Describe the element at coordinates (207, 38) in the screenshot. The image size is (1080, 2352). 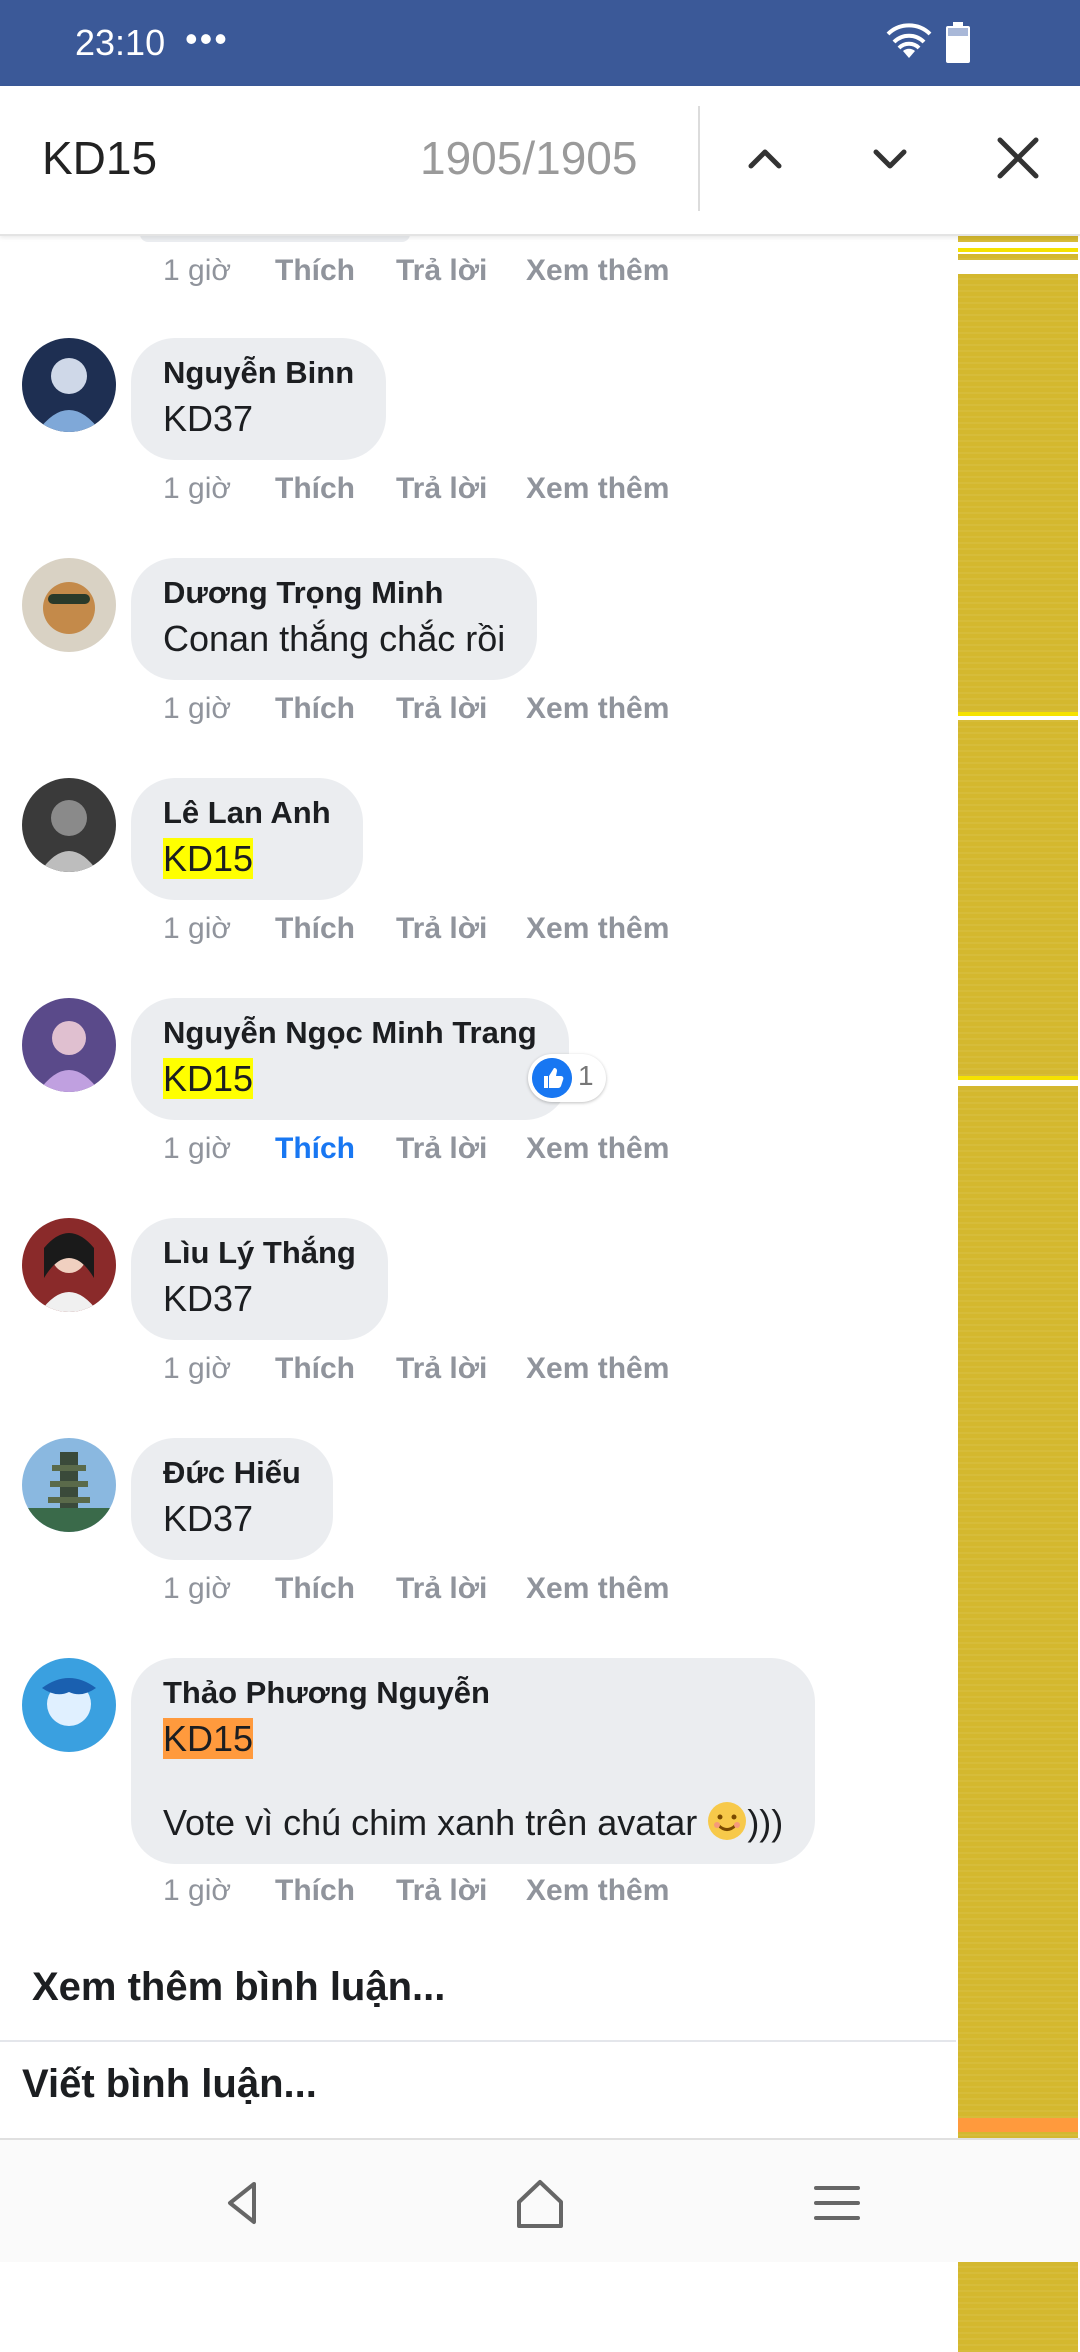
I see `status-more-dots: •••` at that location.